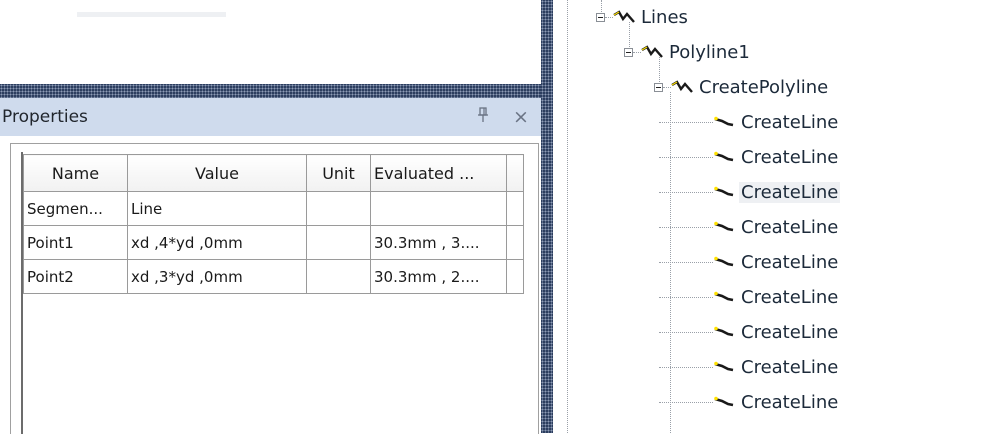 The height and width of the screenshot is (434, 990). Describe the element at coordinates (483, 117) in the screenshot. I see `pin-icon` at that location.